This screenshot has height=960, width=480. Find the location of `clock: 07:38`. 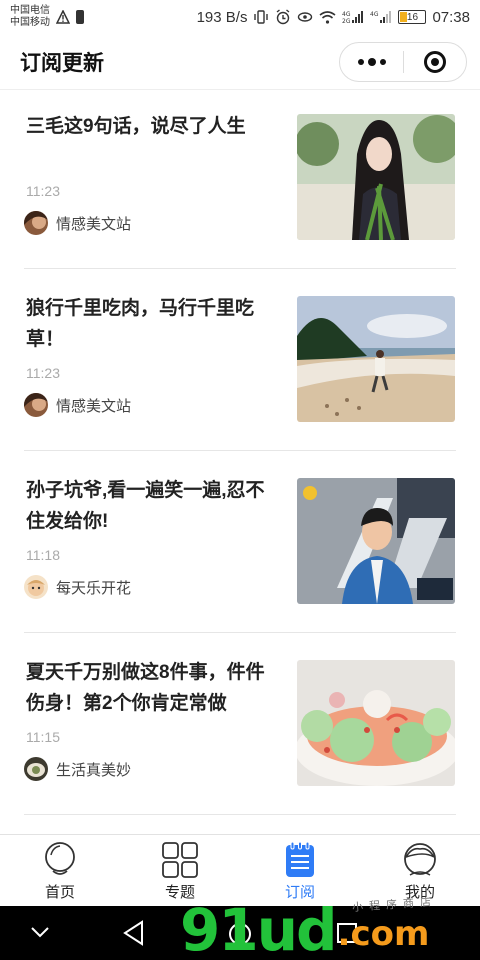

clock: 07:38 is located at coordinates (451, 17).